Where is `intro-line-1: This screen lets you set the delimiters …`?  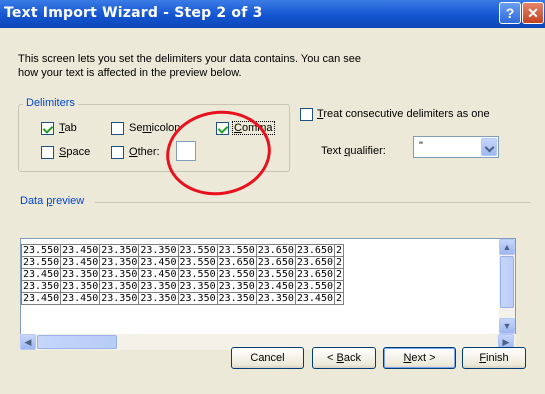 intro-line-1: This screen lets you set the delimiters … is located at coordinates (190, 59).